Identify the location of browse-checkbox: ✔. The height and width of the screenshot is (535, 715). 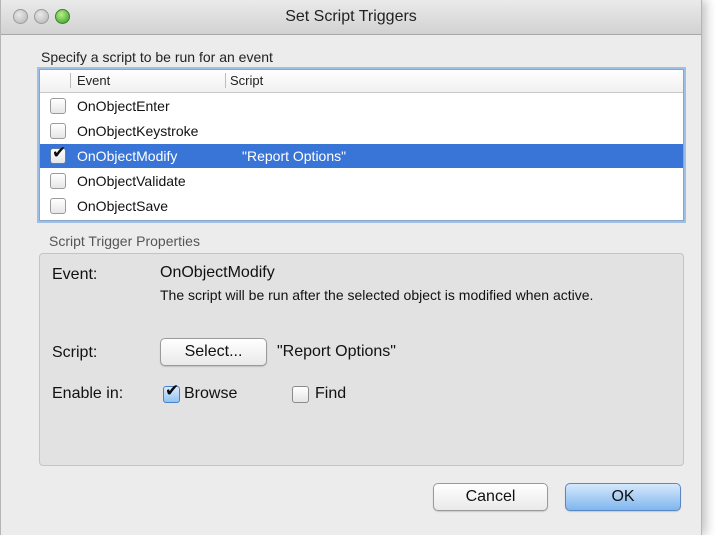
(171, 392).